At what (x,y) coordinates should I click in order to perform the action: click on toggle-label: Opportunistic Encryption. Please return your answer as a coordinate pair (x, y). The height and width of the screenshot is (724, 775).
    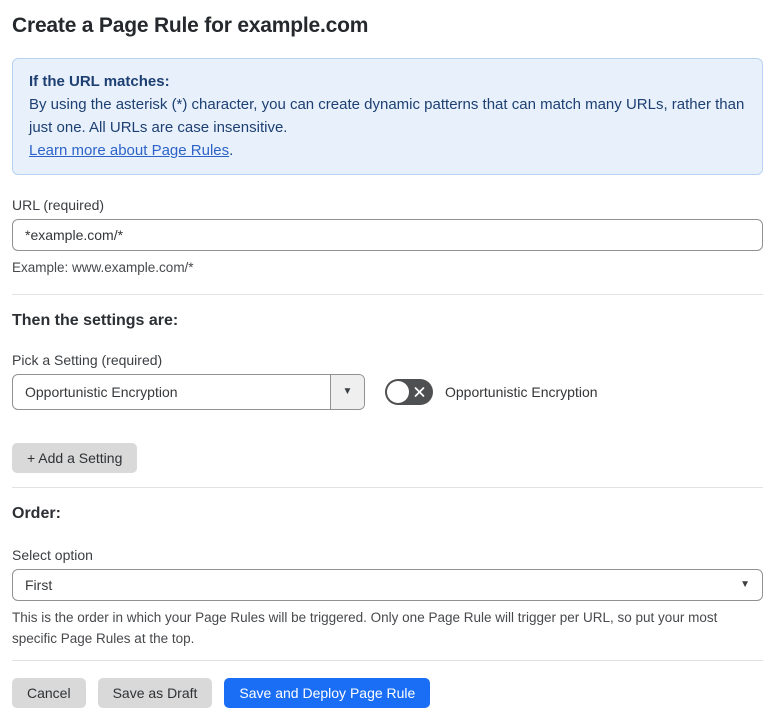
    Looking at the image, I should click on (521, 392).